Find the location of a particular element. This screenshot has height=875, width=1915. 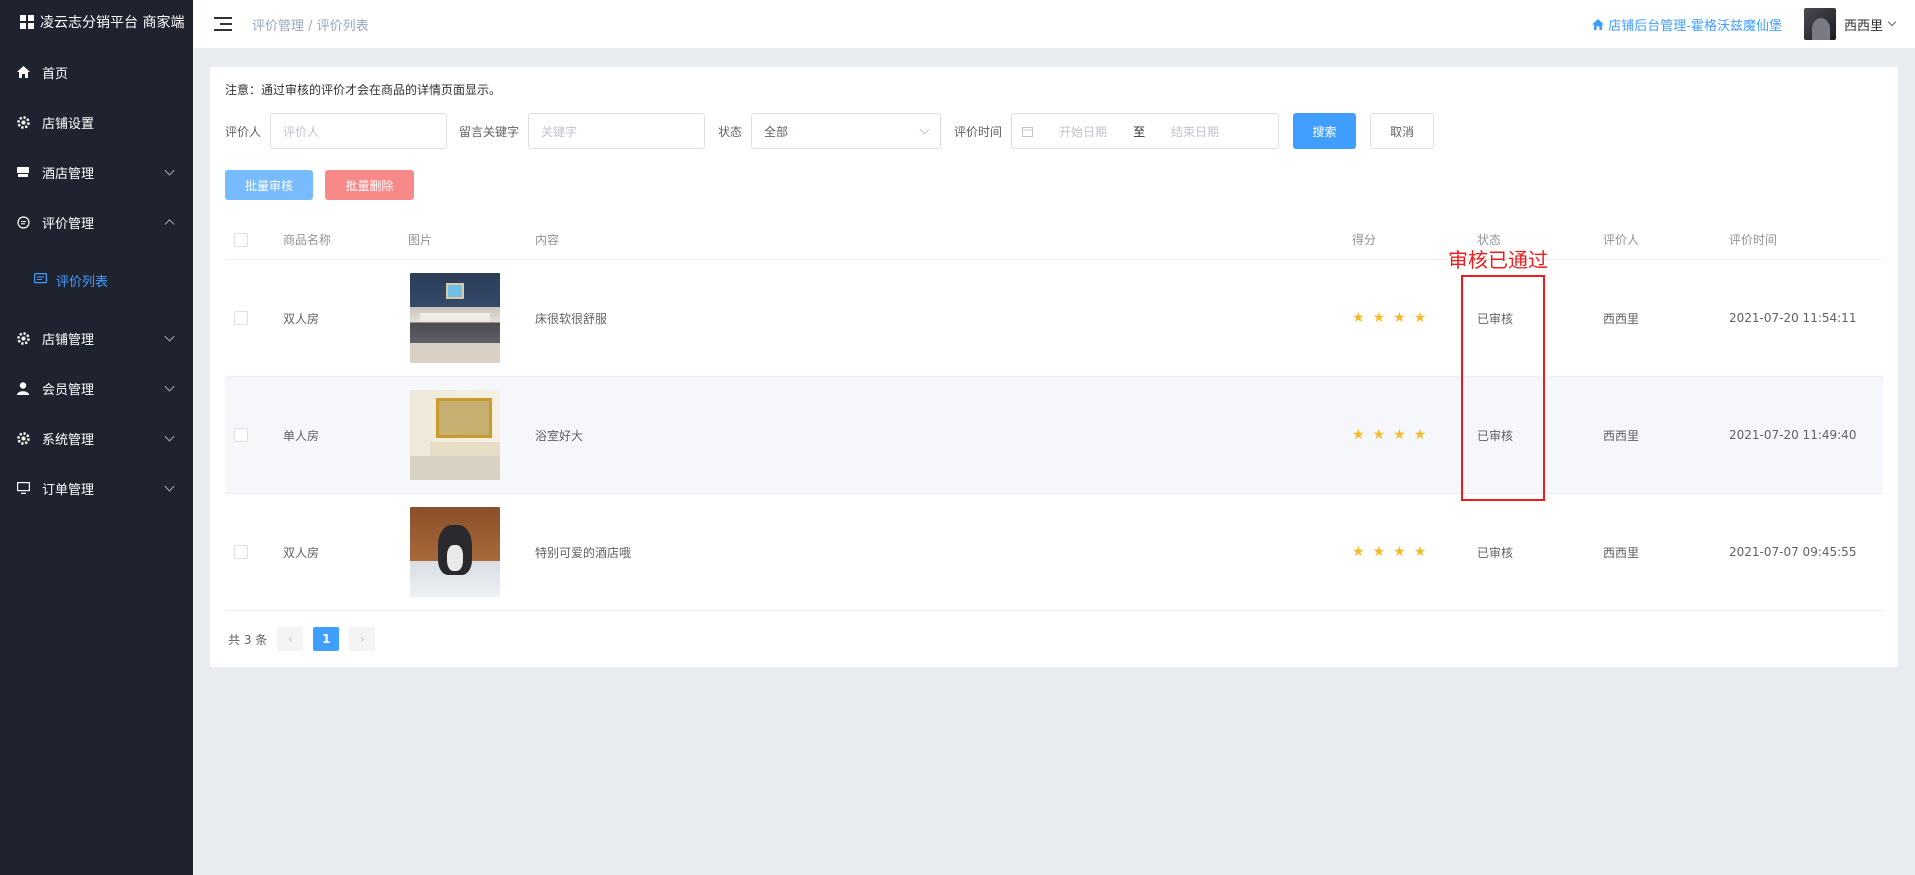

select-all-checkbox is located at coordinates (241, 239).